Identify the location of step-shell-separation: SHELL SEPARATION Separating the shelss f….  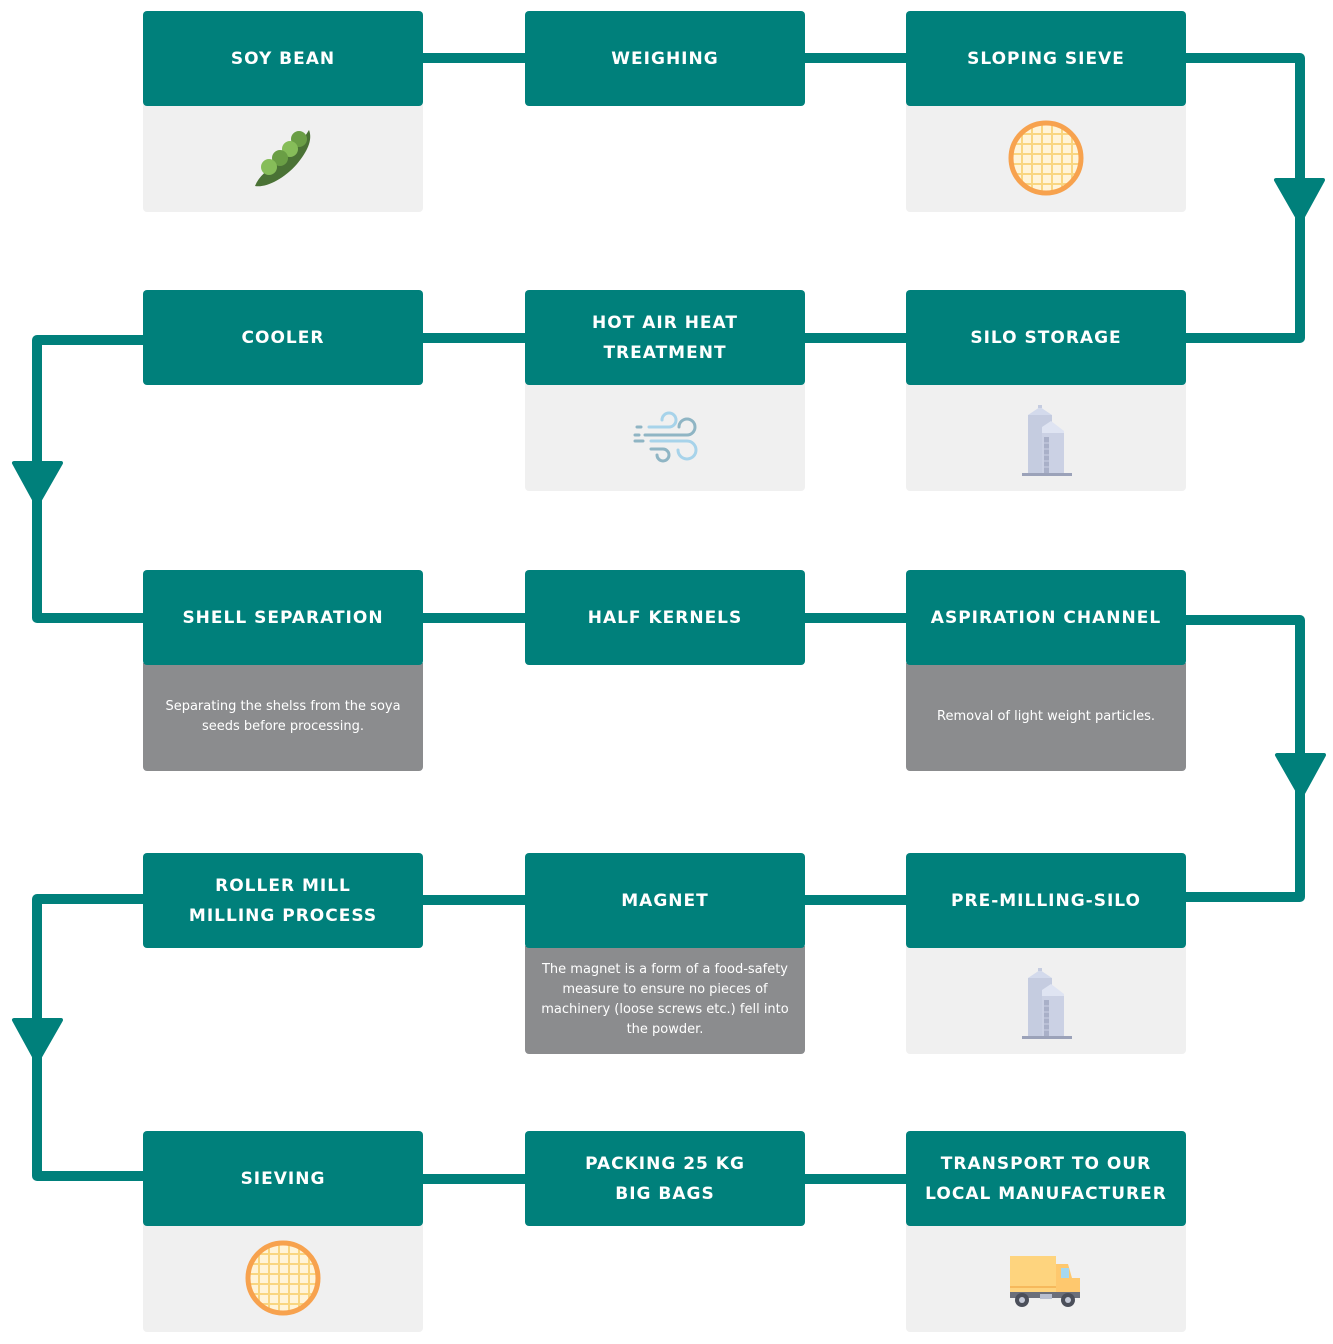
(283, 670).